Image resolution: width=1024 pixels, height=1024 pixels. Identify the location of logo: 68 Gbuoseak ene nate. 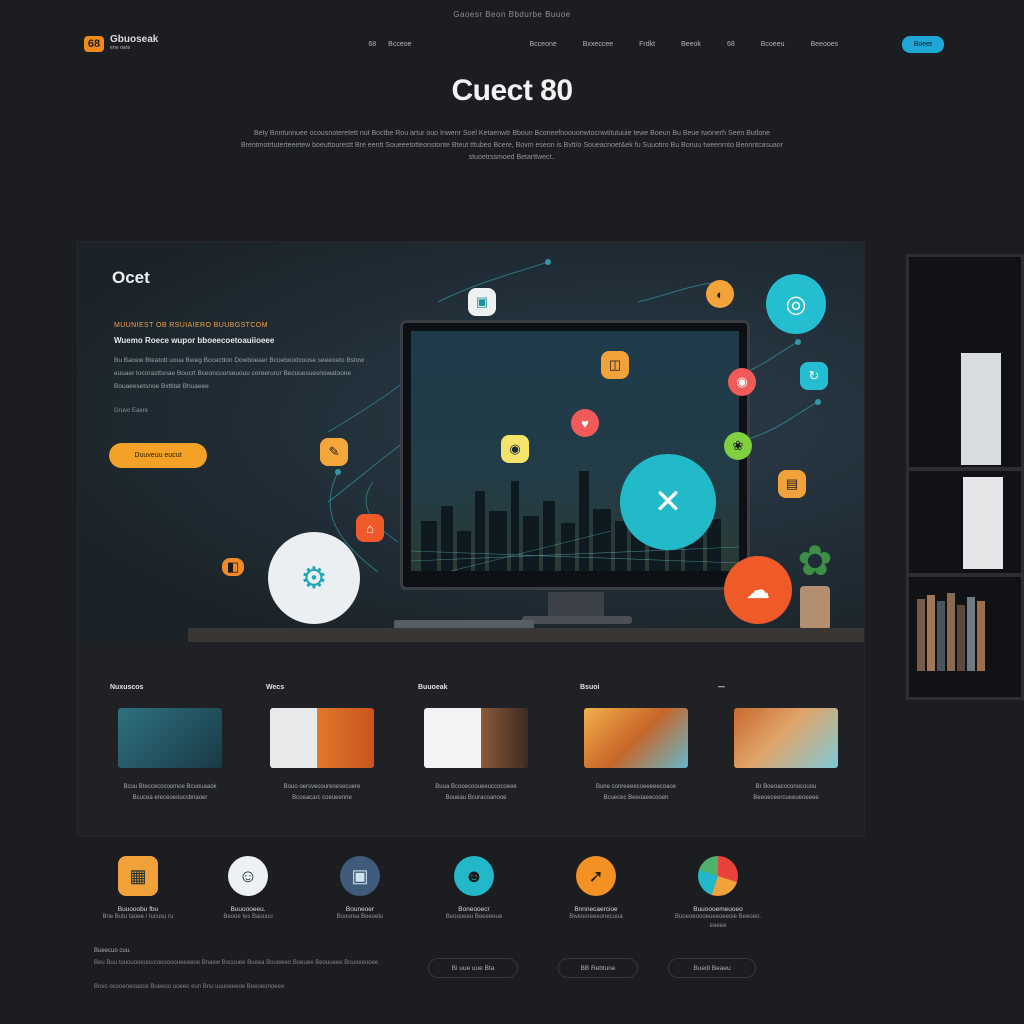
(121, 44).